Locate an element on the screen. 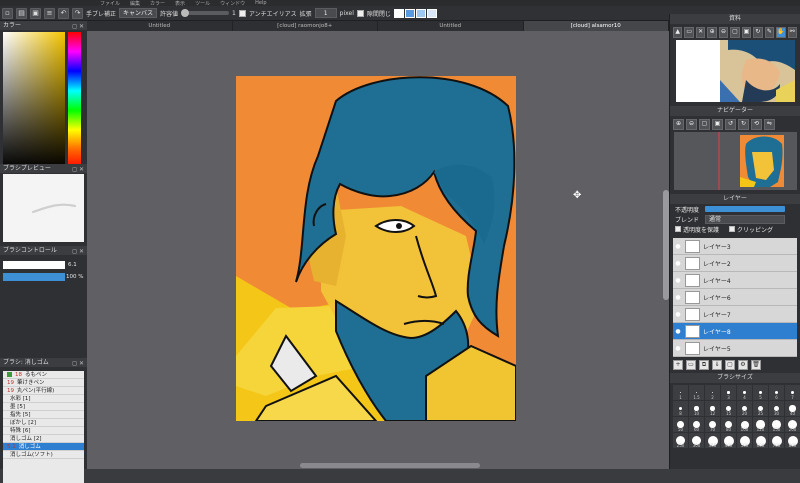  hand-icon: ✋ is located at coordinates (781, 32).